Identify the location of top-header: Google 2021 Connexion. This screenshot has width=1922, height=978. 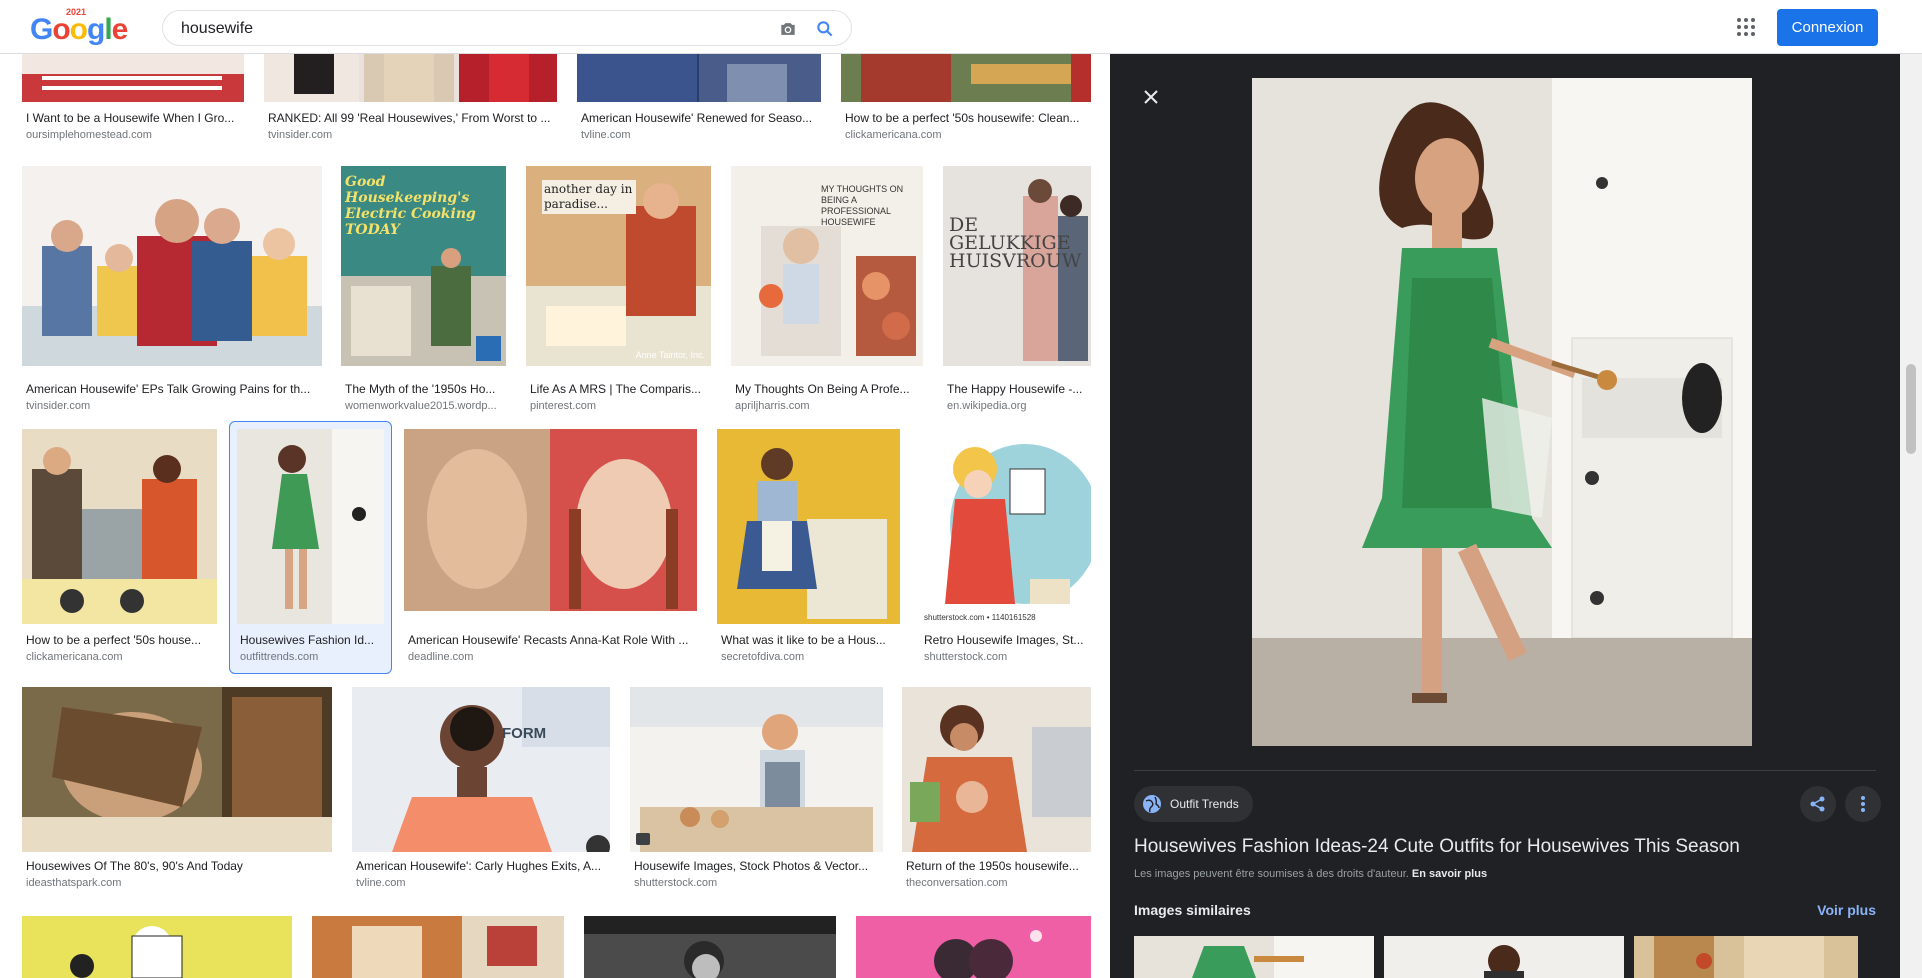
(961, 27).